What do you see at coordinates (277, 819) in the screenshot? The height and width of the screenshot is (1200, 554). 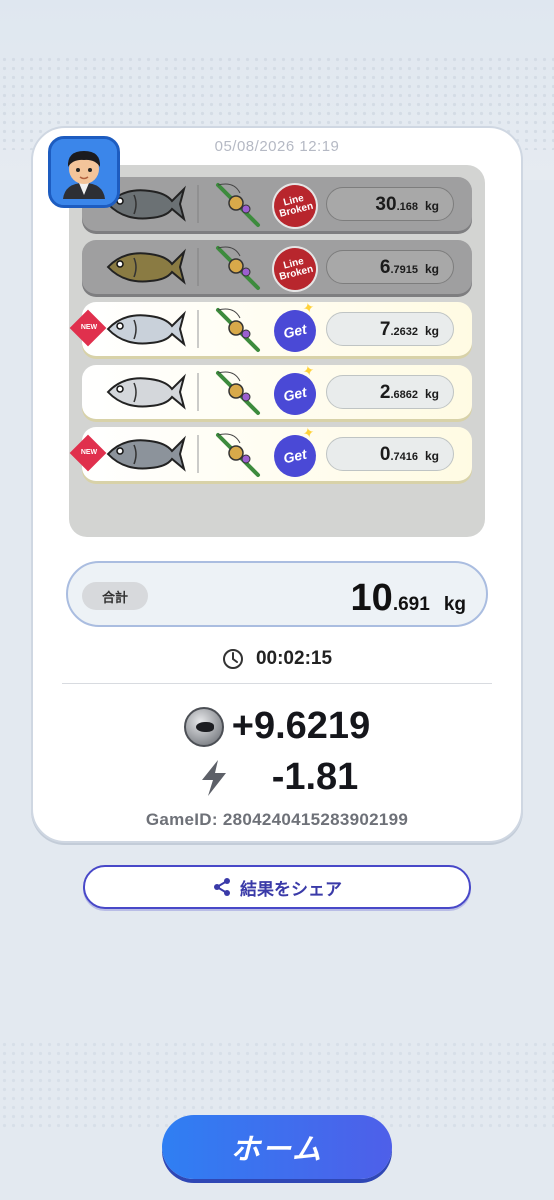 I see `game-id: GameID: 2804240415283902199` at bounding box center [277, 819].